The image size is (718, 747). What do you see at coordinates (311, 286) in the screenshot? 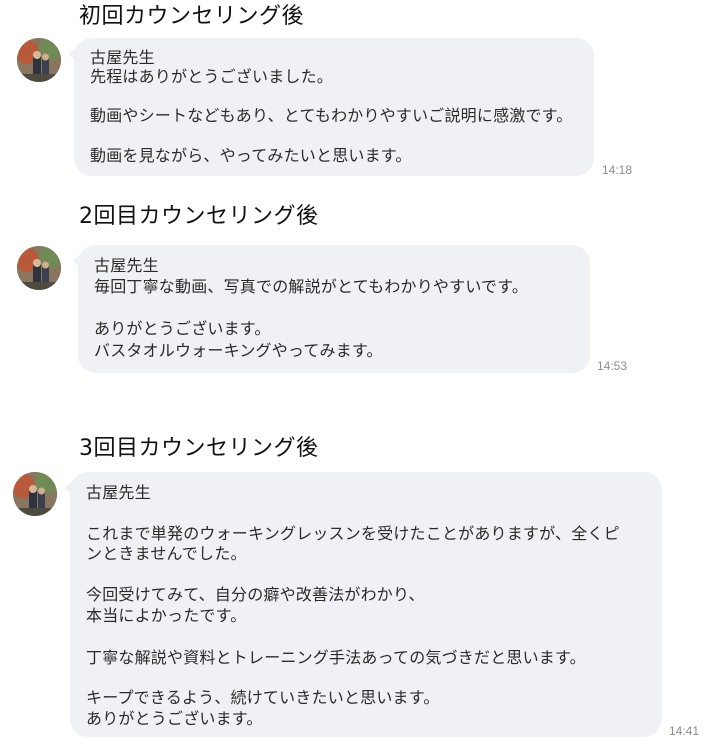
I see `message-line: 毎回丁寧な動画、写真での解説がとてもわかりやすいです。` at bounding box center [311, 286].